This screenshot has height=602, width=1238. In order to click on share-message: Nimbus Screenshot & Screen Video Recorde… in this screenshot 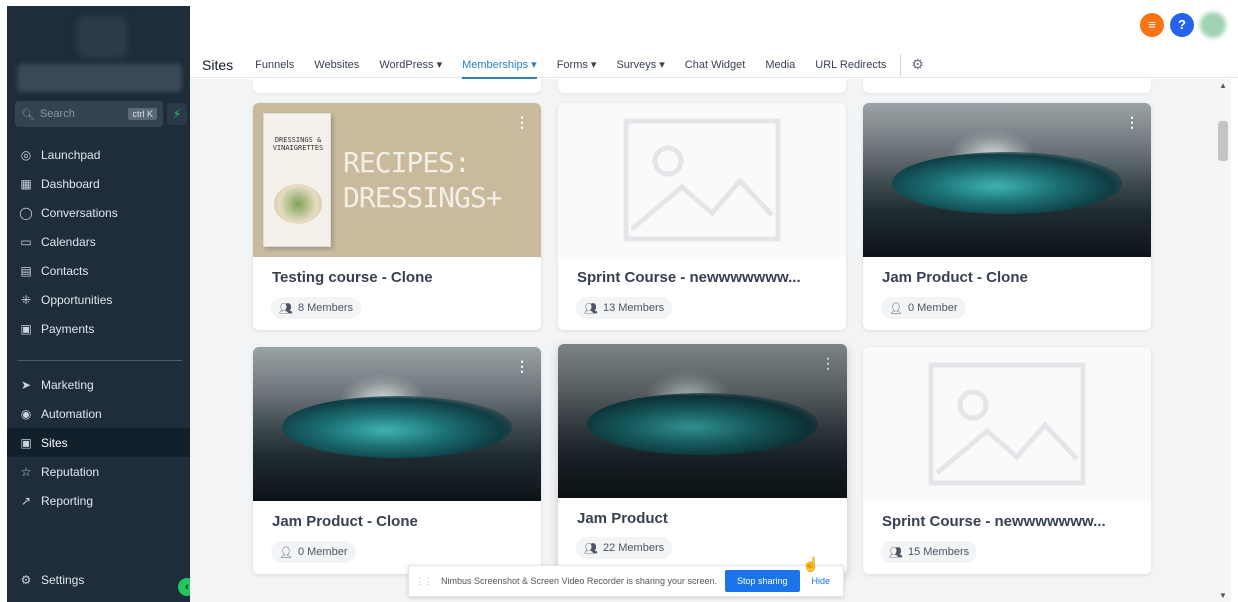, I will do `click(579, 581)`.